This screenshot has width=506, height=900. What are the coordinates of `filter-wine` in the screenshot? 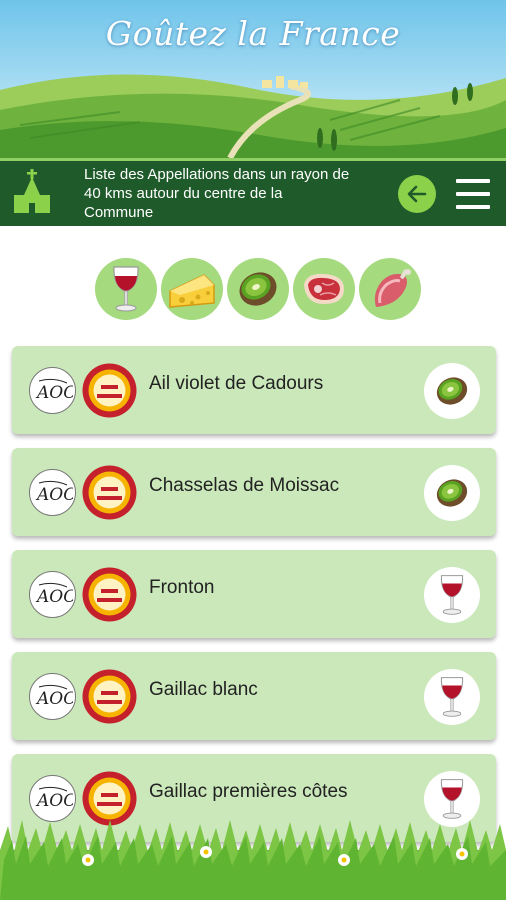 It's located at (126, 289).